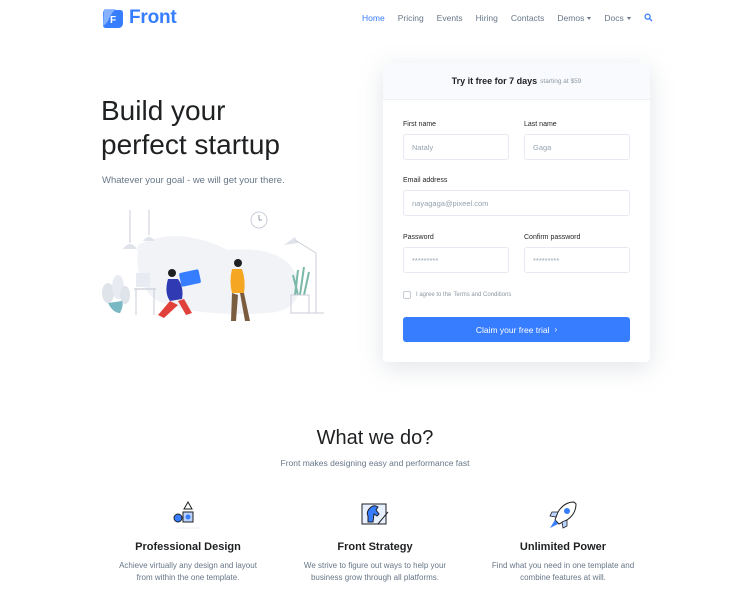 The width and height of the screenshot is (750, 600). I want to click on first-name-field: Nataly, so click(456, 147).